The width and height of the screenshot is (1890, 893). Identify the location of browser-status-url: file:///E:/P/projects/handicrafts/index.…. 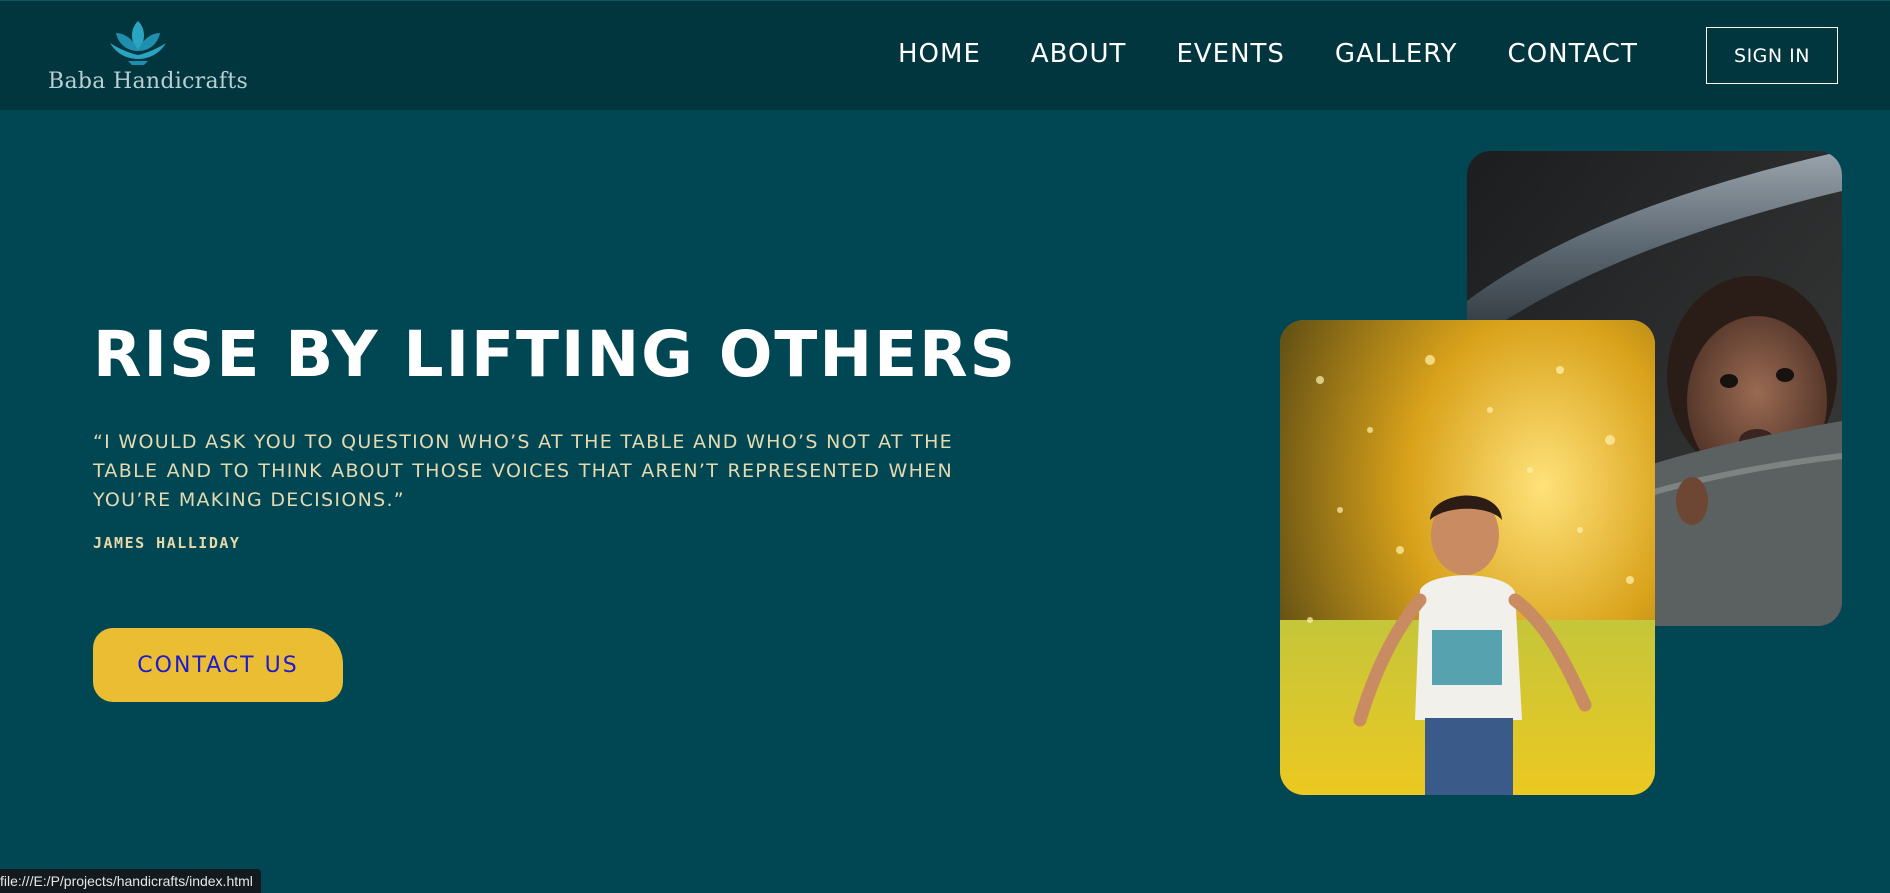
(130, 881).